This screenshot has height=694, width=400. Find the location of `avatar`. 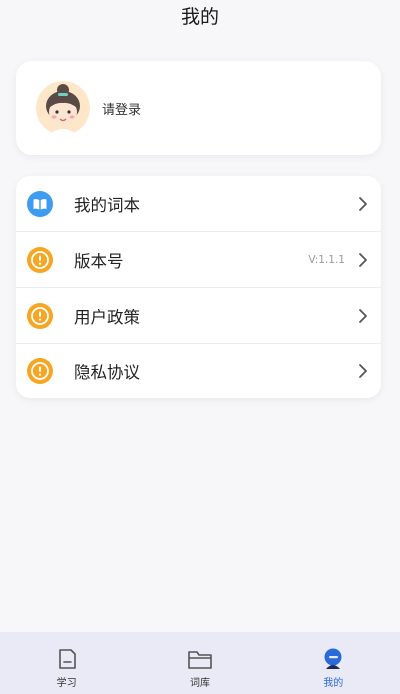

avatar is located at coordinates (63, 108).